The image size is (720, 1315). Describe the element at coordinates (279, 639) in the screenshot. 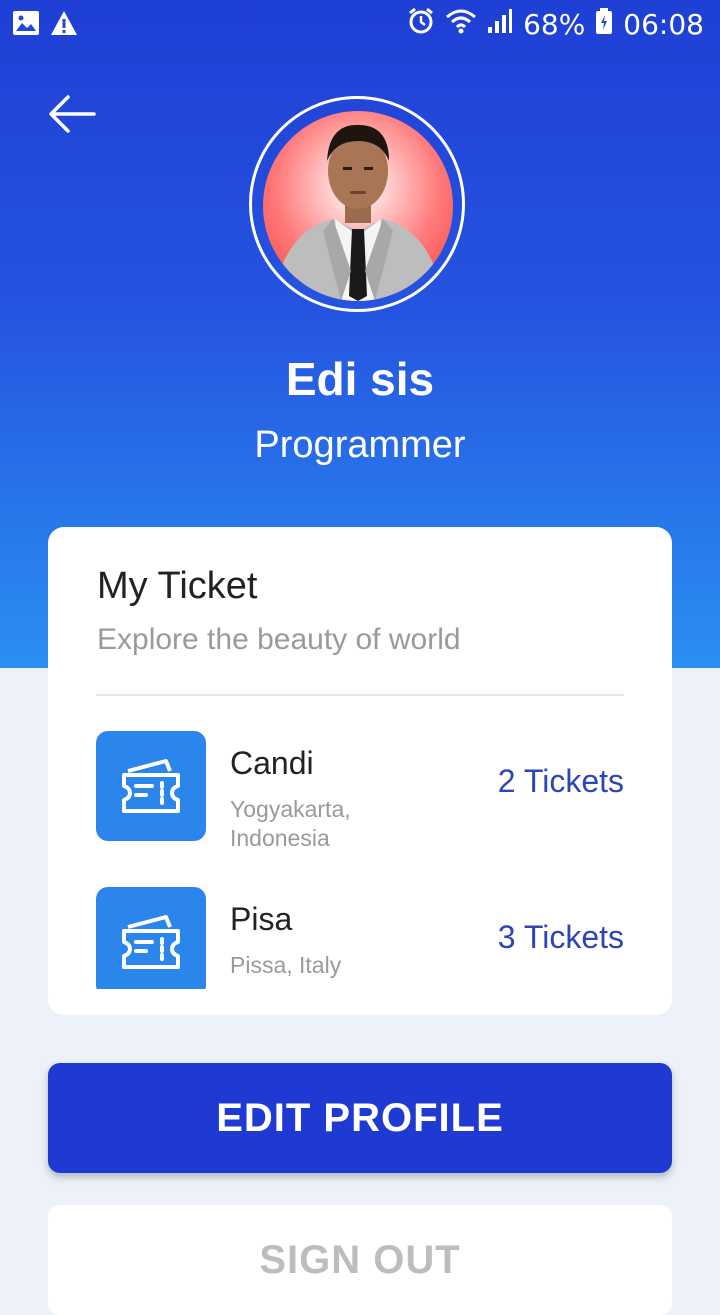

I see `card-subtitle: Explore the beauty of world` at that location.